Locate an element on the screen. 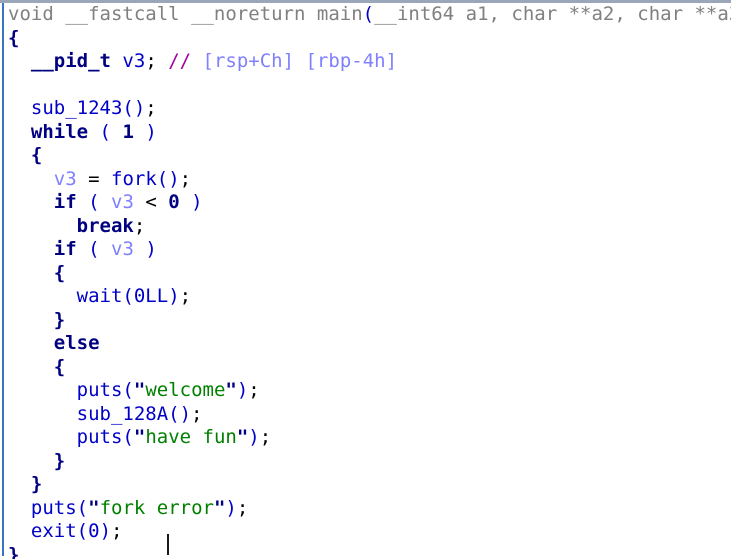  code-token: __pid_t is located at coordinates (70, 61).